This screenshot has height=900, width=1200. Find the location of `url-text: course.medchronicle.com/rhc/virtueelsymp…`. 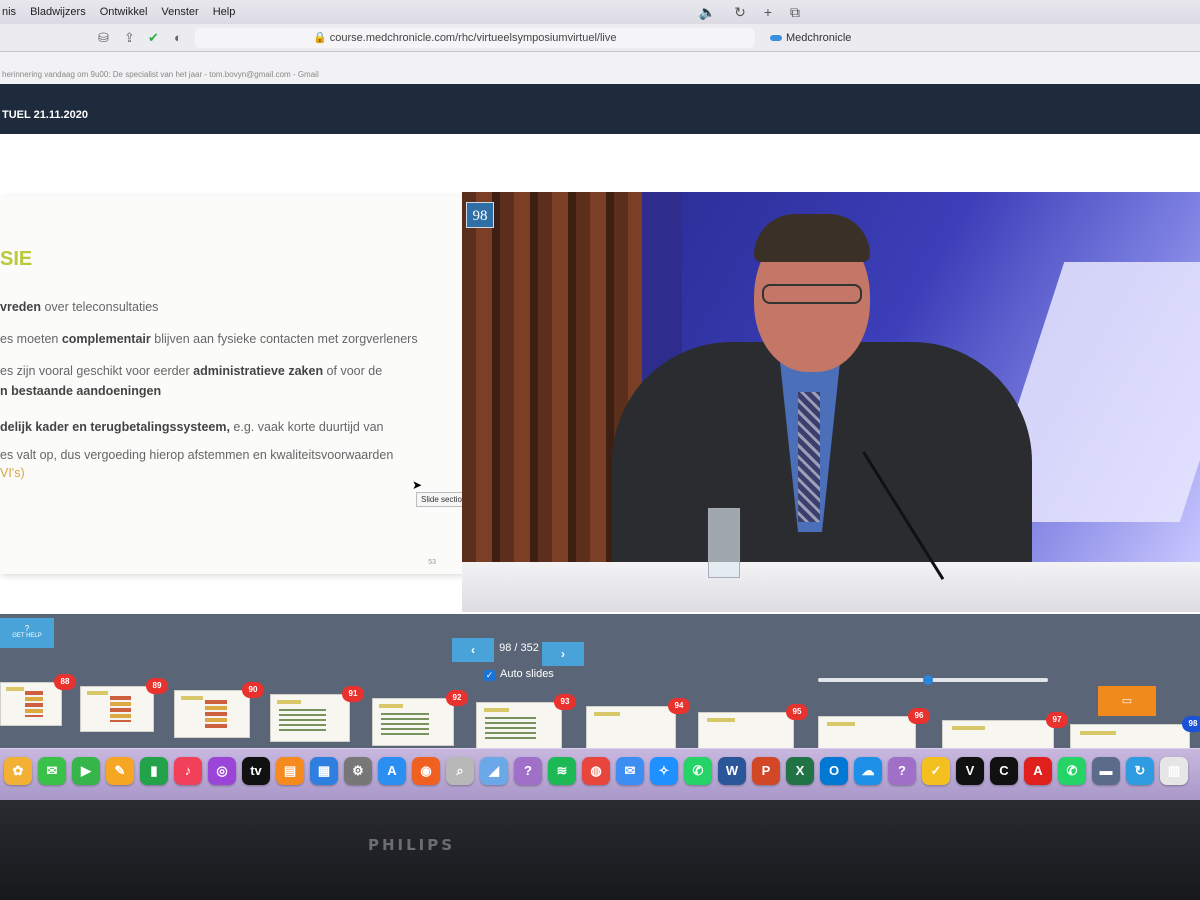

url-text: course.medchronicle.com/rhc/virtueelsymp… is located at coordinates (473, 38).